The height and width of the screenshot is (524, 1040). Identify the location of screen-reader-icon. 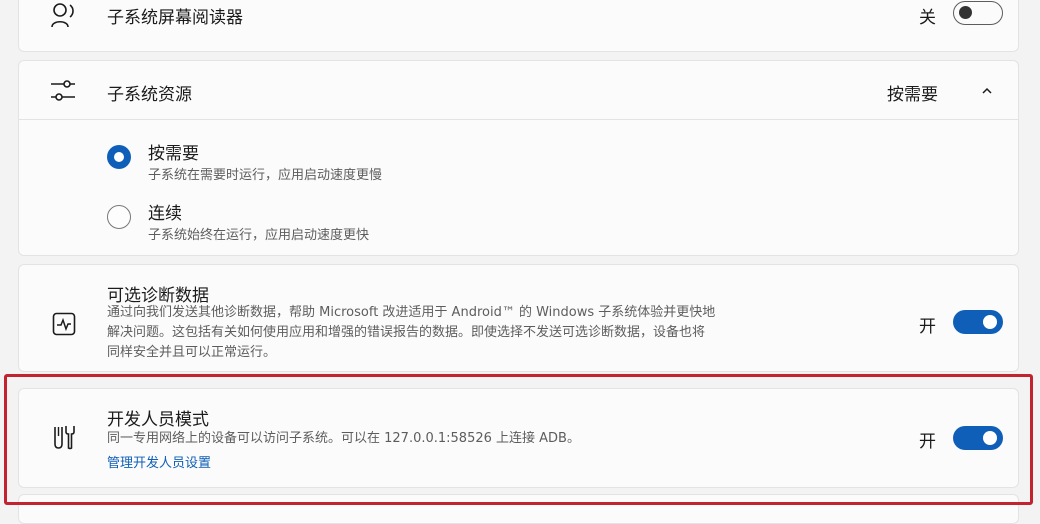
(64, 17).